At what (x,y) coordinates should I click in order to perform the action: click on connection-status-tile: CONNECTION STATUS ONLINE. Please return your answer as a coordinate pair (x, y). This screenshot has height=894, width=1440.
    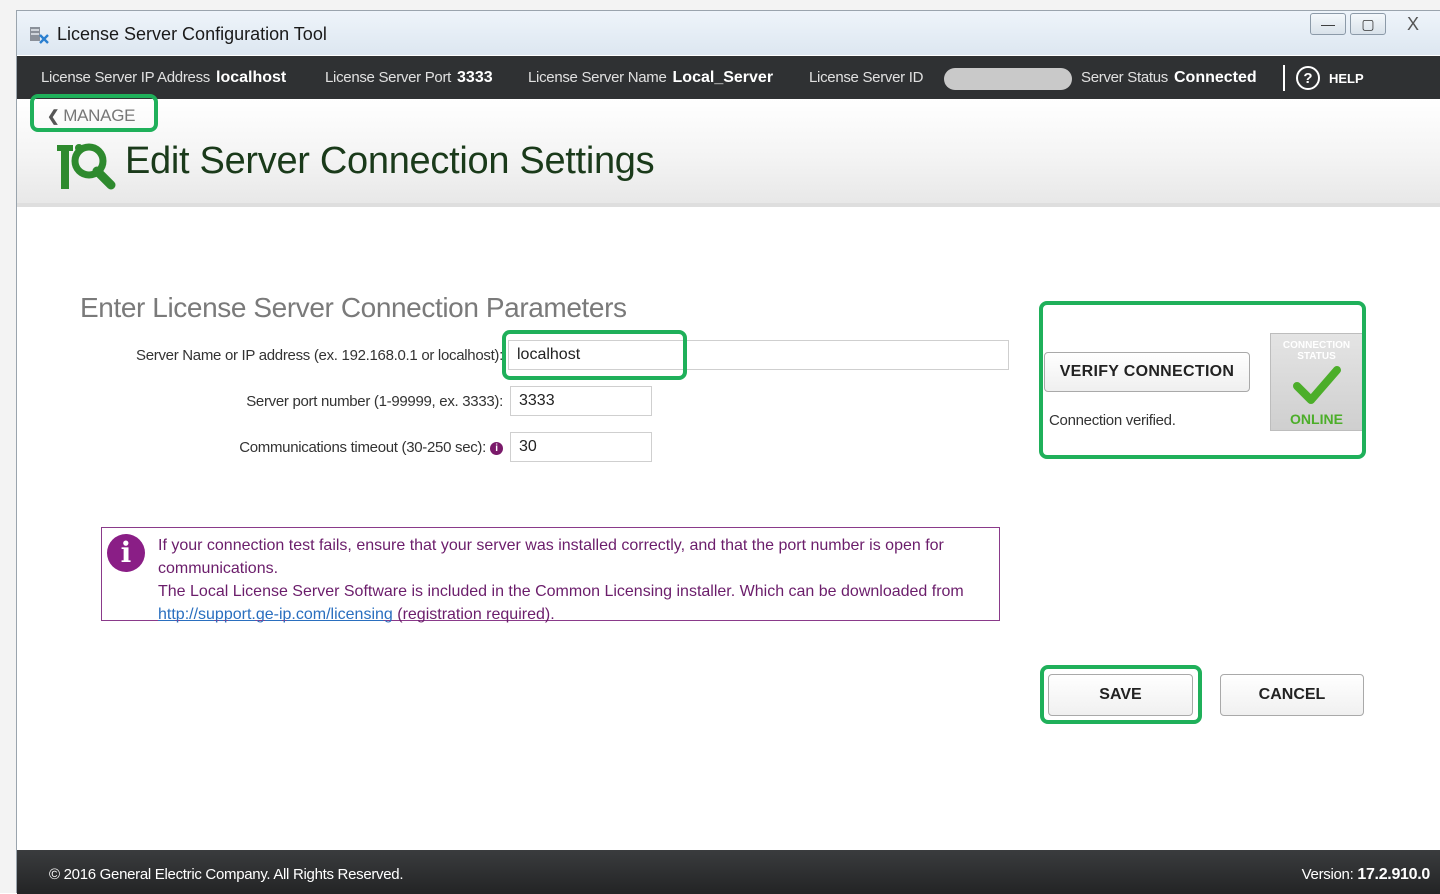
    Looking at the image, I should click on (1316, 382).